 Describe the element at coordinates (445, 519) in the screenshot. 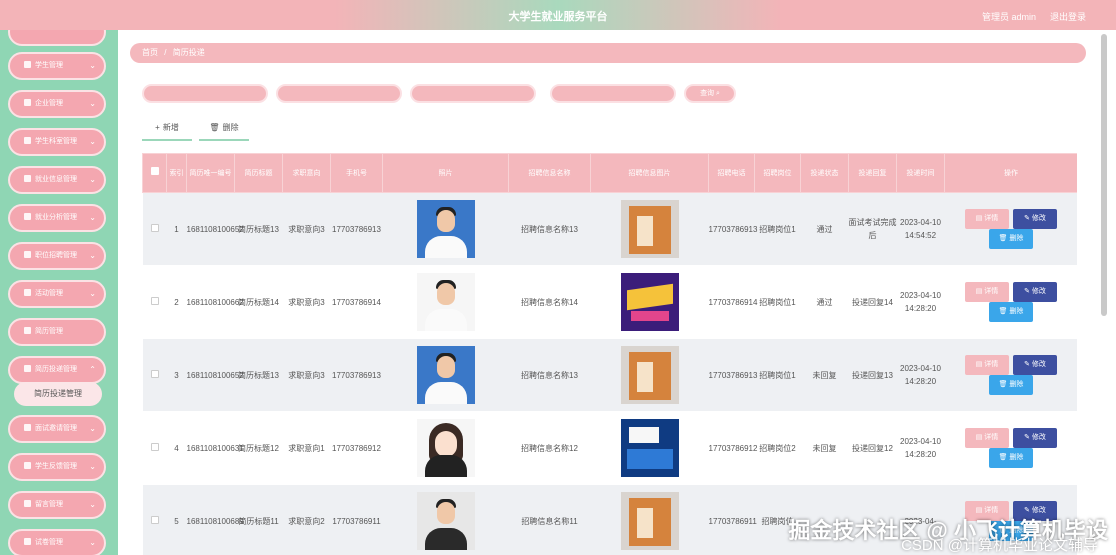

I see `cell-photo` at that location.